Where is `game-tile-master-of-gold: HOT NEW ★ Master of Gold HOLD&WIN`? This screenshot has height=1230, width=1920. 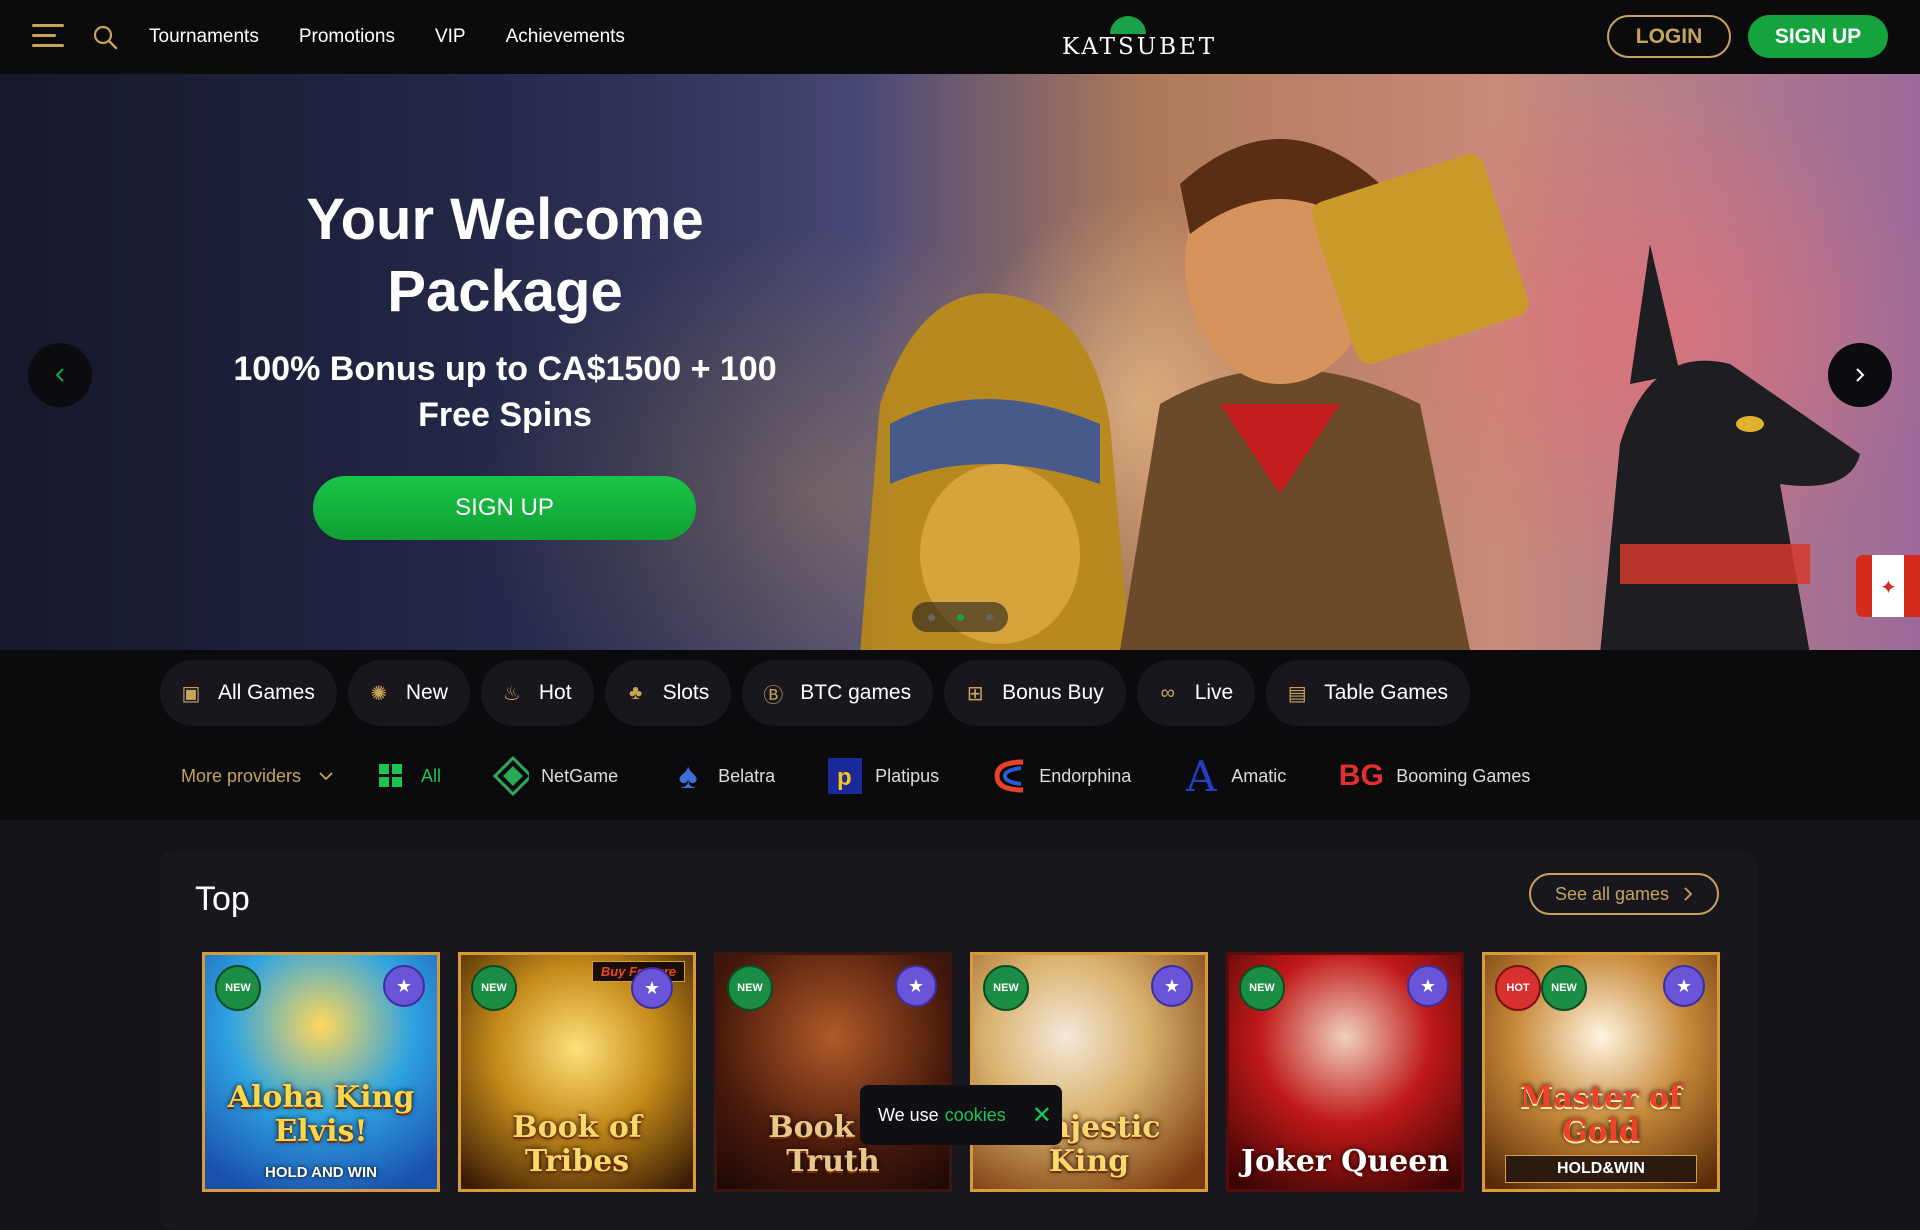
game-tile-master-of-gold: HOT NEW ★ Master of Gold HOLD&WIN is located at coordinates (1601, 1072).